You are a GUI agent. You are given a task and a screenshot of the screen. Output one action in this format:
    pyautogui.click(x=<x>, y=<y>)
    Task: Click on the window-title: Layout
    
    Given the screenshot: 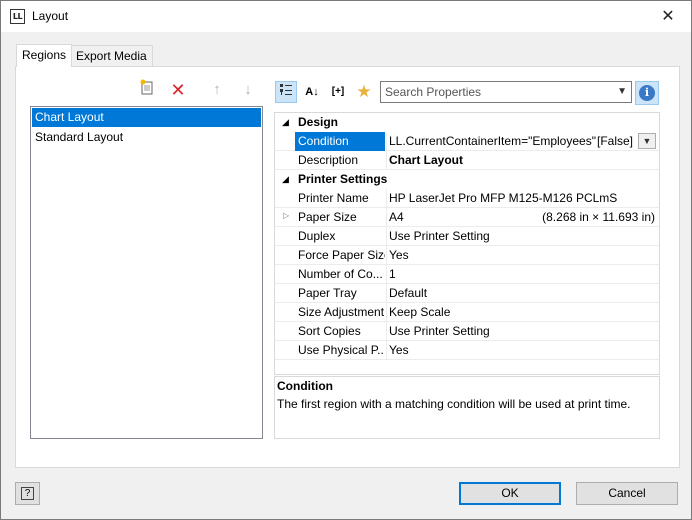 What is the action you would take?
    pyautogui.click(x=50, y=16)
    